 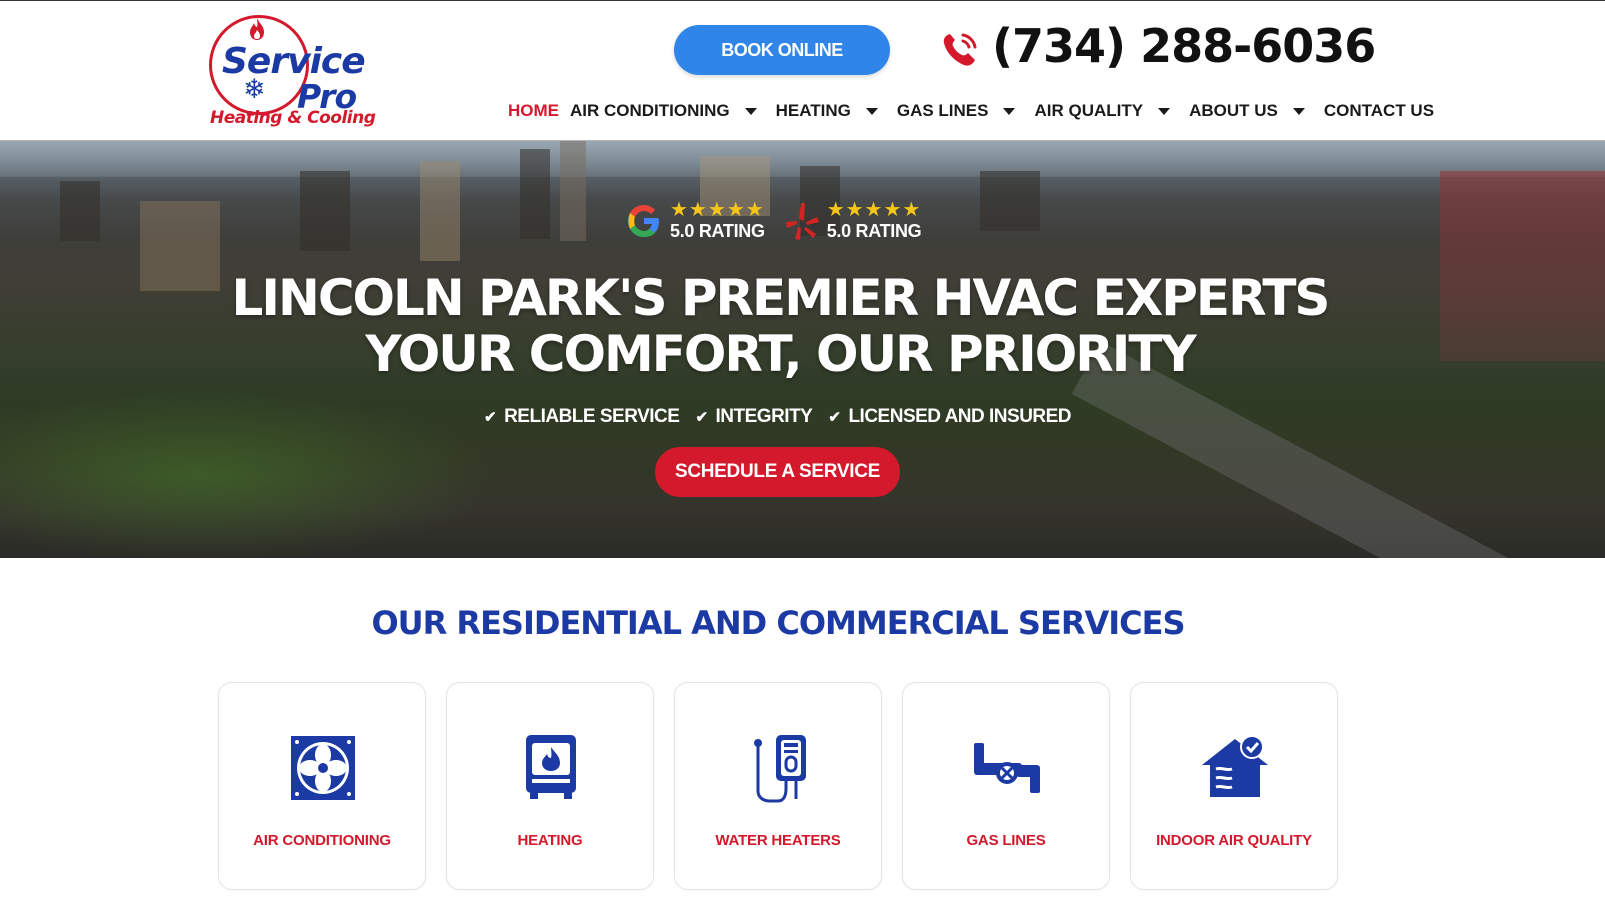 What do you see at coordinates (293, 118) in the screenshot?
I see `logo-tagline: Heating & Cooling` at bounding box center [293, 118].